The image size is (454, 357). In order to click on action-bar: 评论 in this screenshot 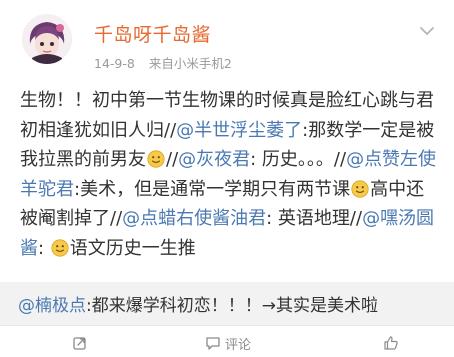, I will do `click(227, 341)`.